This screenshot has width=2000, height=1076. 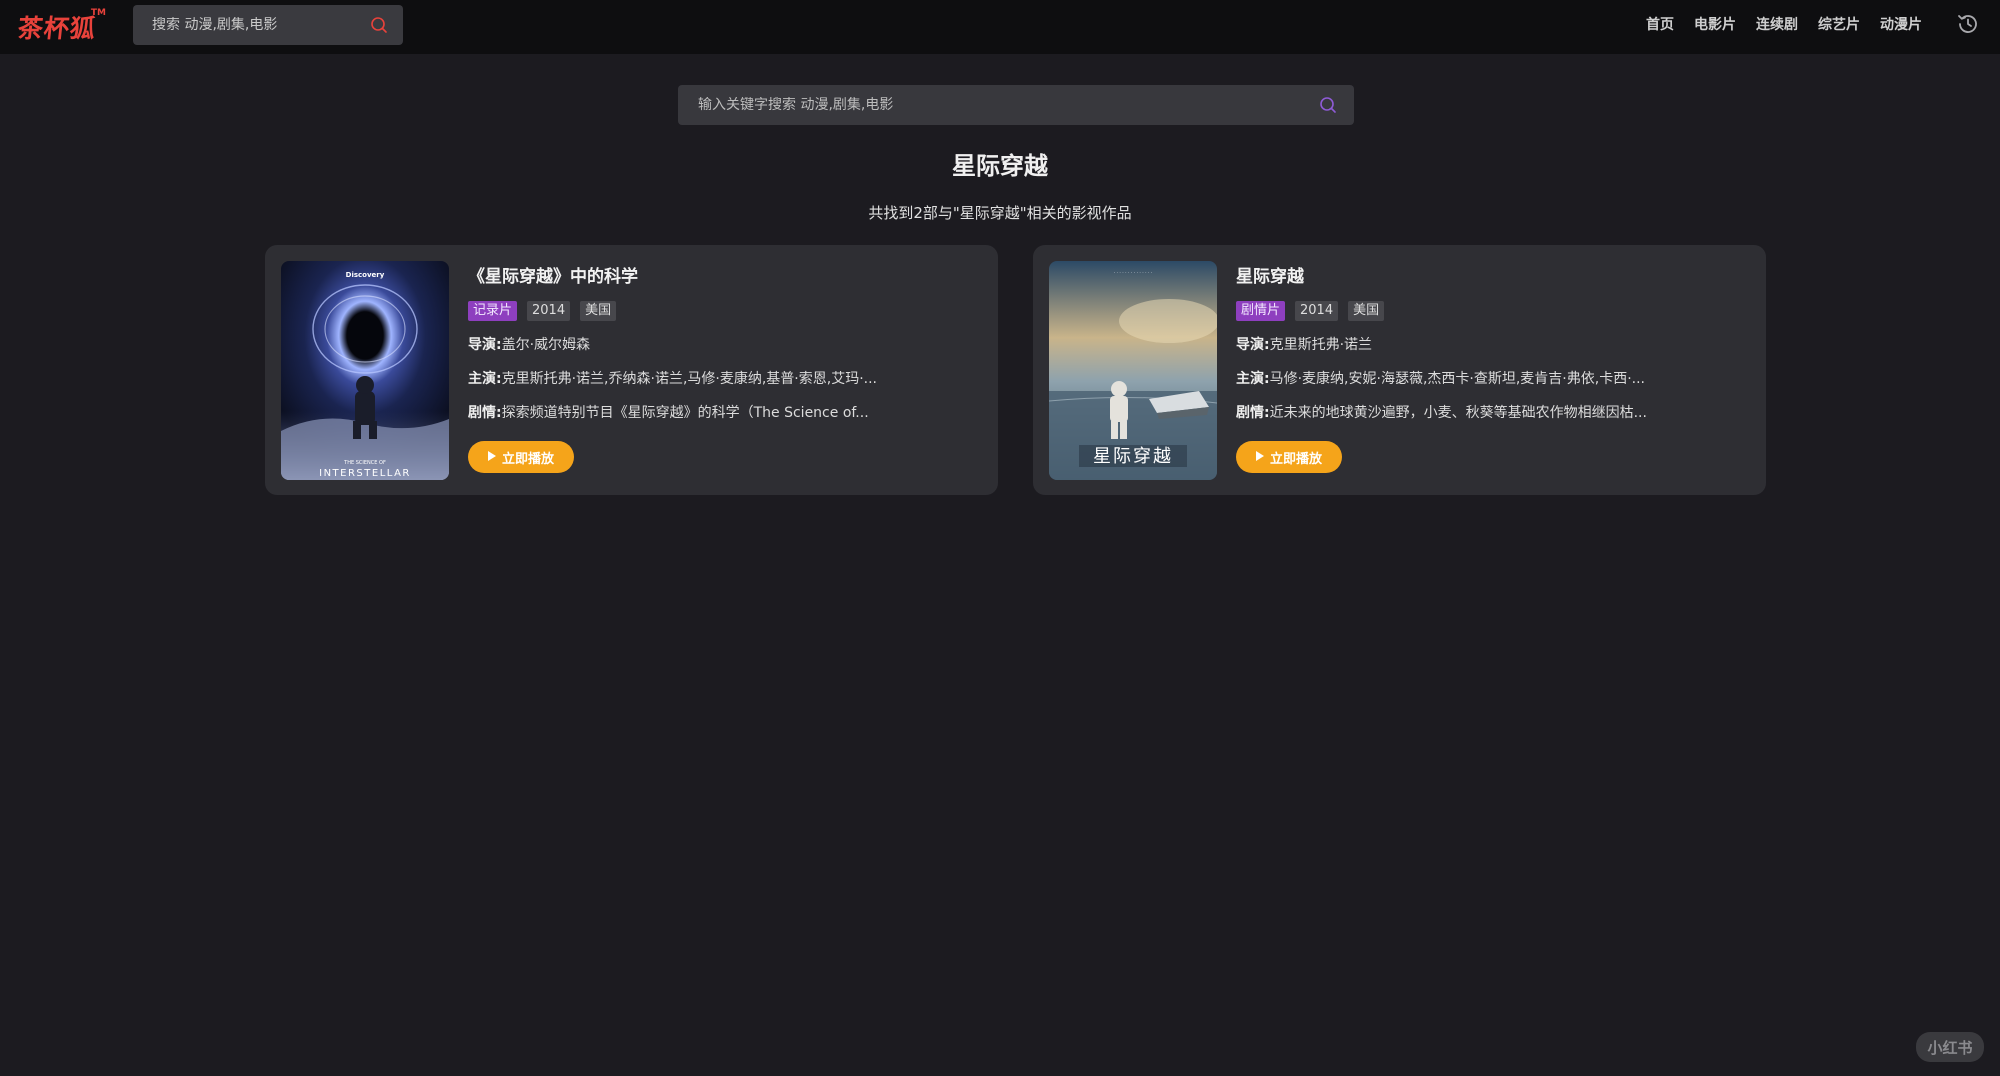 What do you see at coordinates (1777, 24) in the screenshot?
I see `nav-series: 连续剧` at bounding box center [1777, 24].